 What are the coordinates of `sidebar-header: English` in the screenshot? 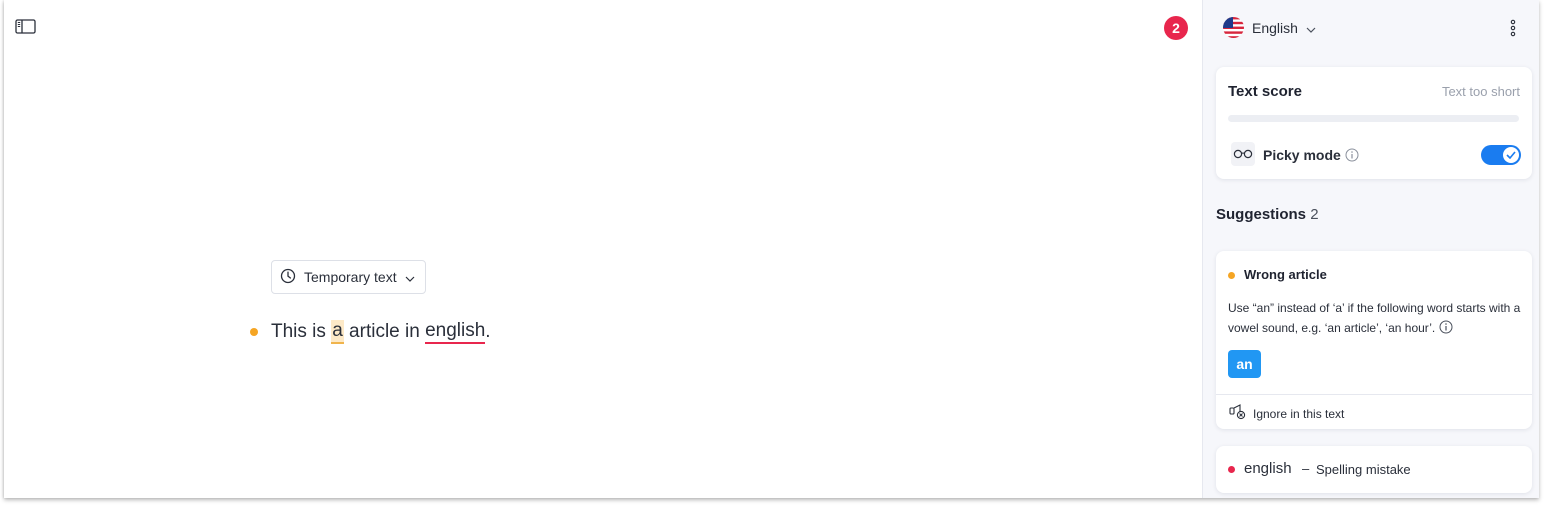 It's located at (1371, 28).